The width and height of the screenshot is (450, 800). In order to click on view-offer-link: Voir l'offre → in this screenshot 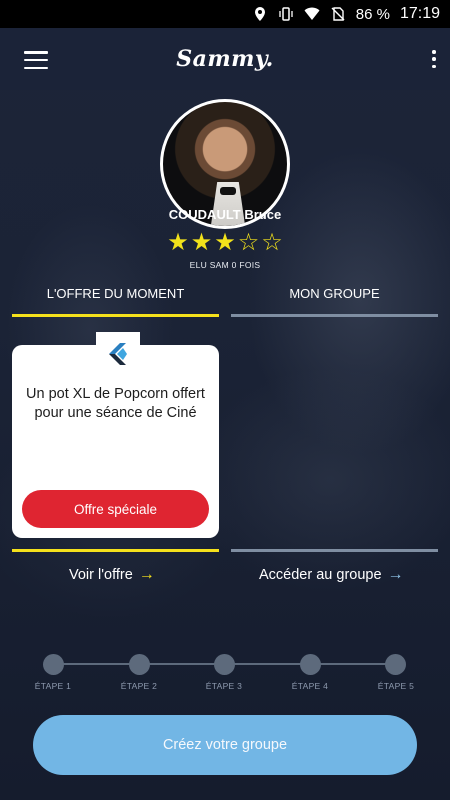, I will do `click(112, 575)`.